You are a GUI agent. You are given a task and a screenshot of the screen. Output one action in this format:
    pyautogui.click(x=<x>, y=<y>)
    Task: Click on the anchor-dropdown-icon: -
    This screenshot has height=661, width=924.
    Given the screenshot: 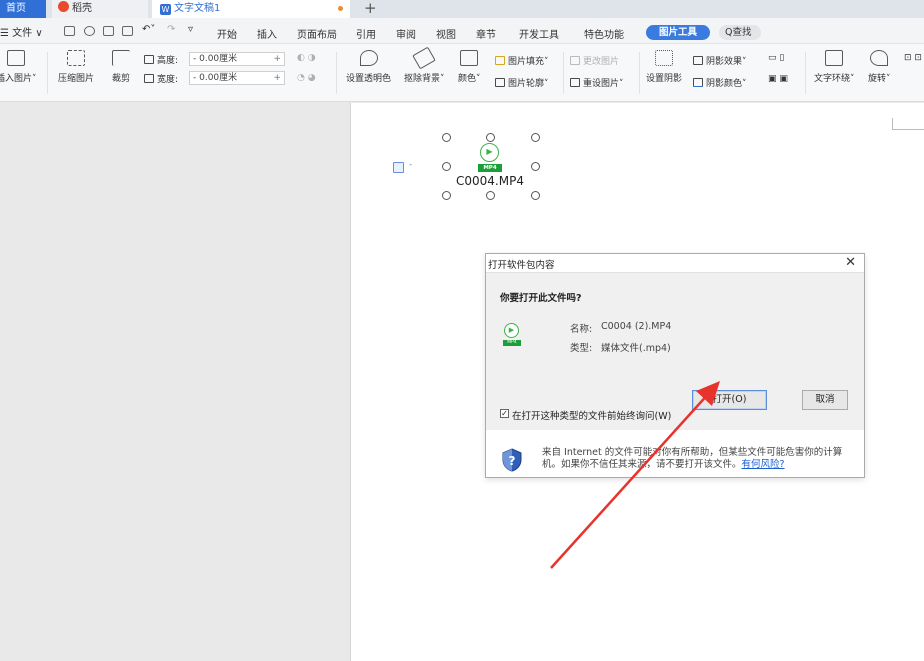 What is the action you would take?
    pyautogui.click(x=410, y=165)
    